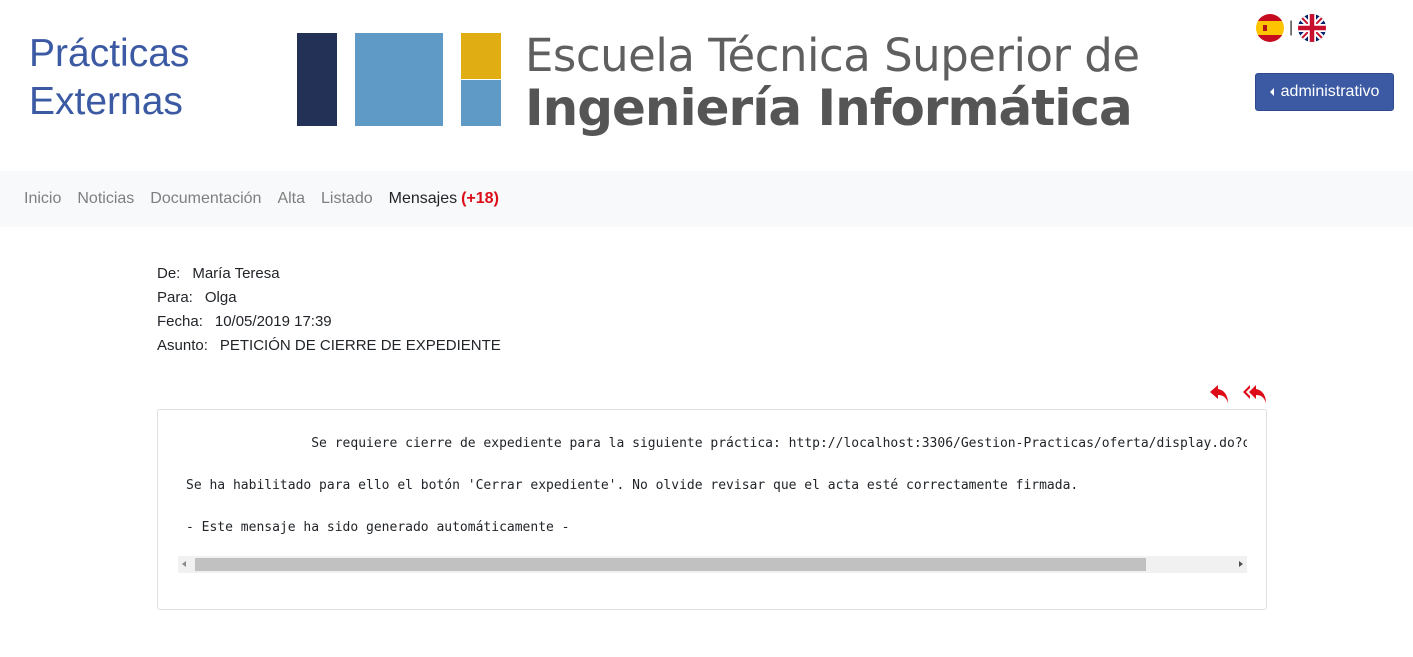 The image size is (1413, 657). What do you see at coordinates (481, 56) in the screenshot?
I see `logo-gold-block` at bounding box center [481, 56].